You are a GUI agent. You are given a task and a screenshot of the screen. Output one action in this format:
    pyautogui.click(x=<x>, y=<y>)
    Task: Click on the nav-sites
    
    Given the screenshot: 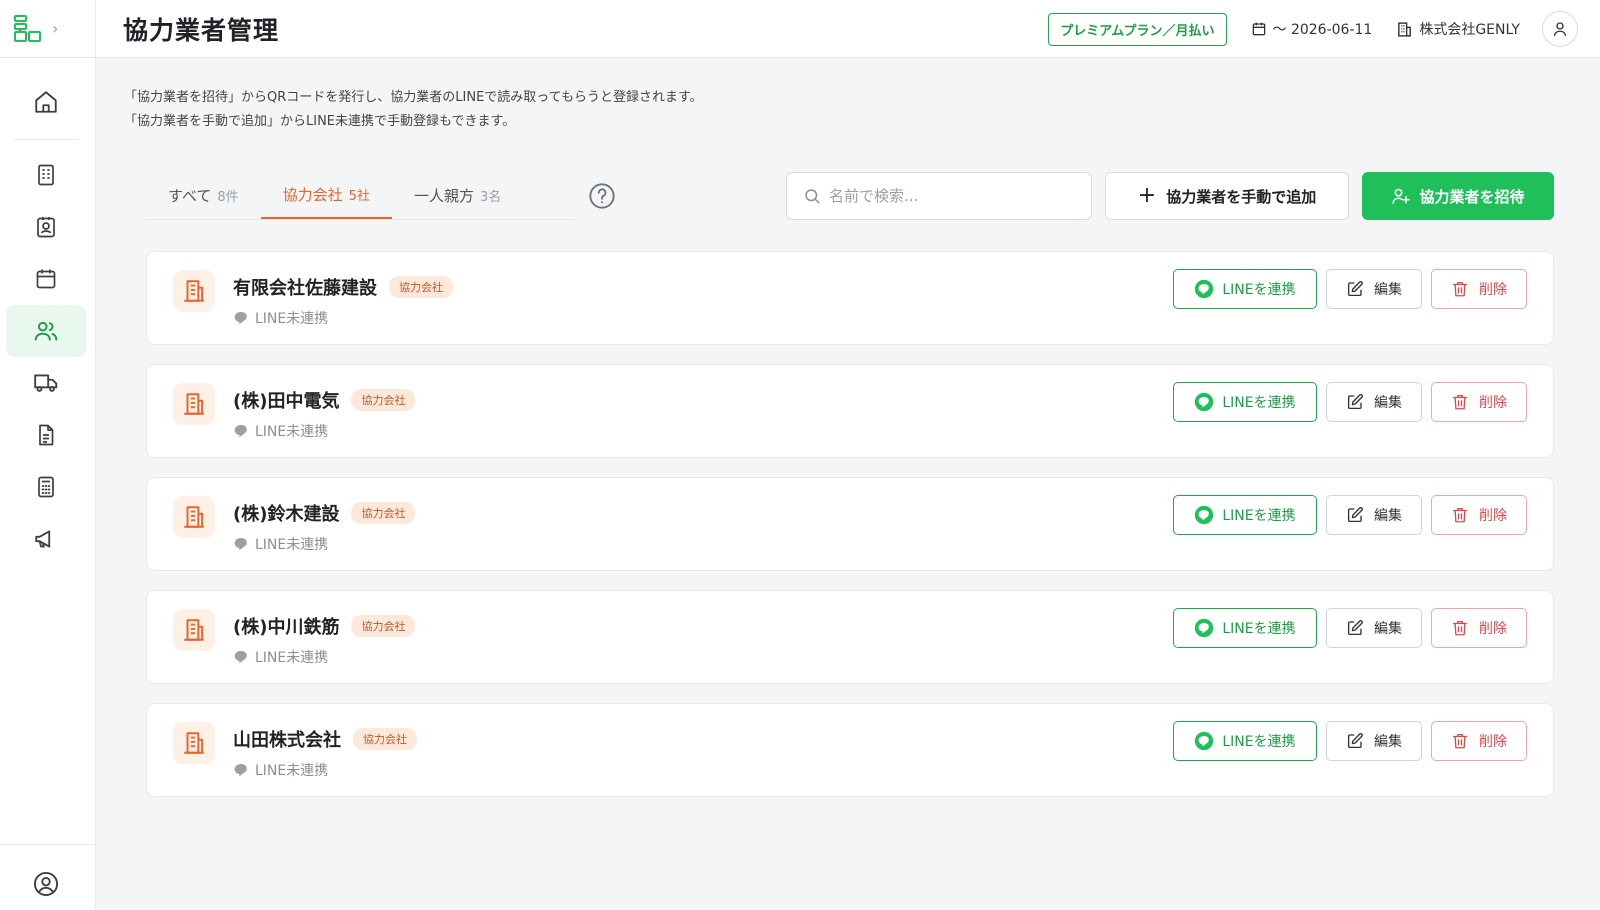 What is the action you would take?
    pyautogui.click(x=46, y=175)
    